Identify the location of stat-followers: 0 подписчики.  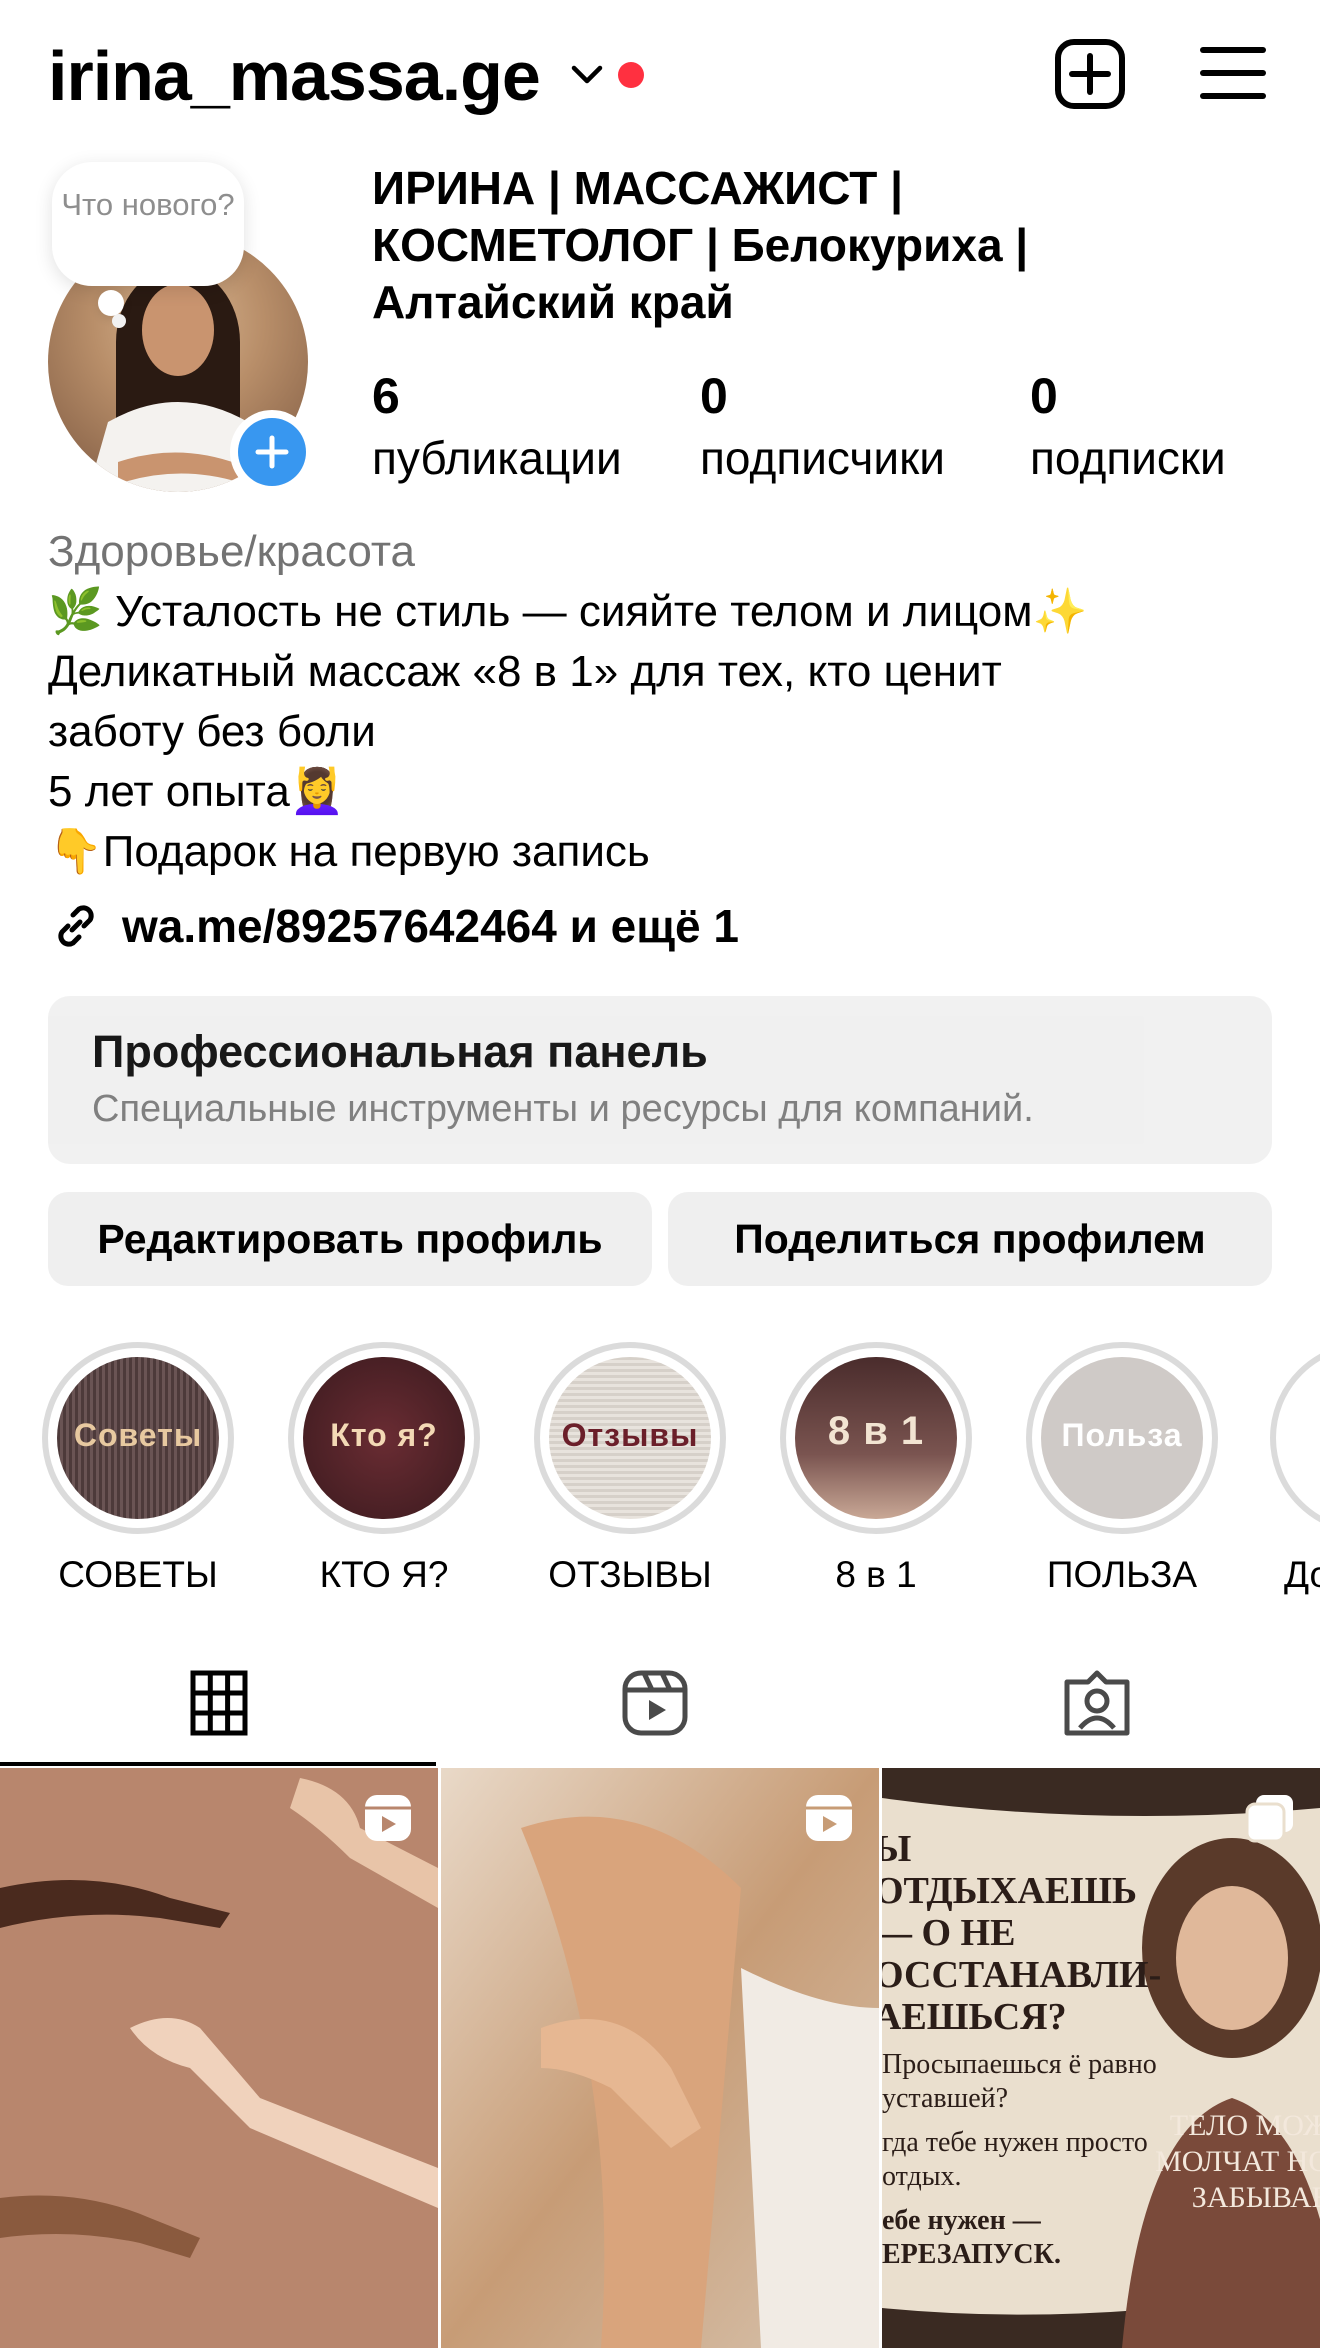
(822, 427).